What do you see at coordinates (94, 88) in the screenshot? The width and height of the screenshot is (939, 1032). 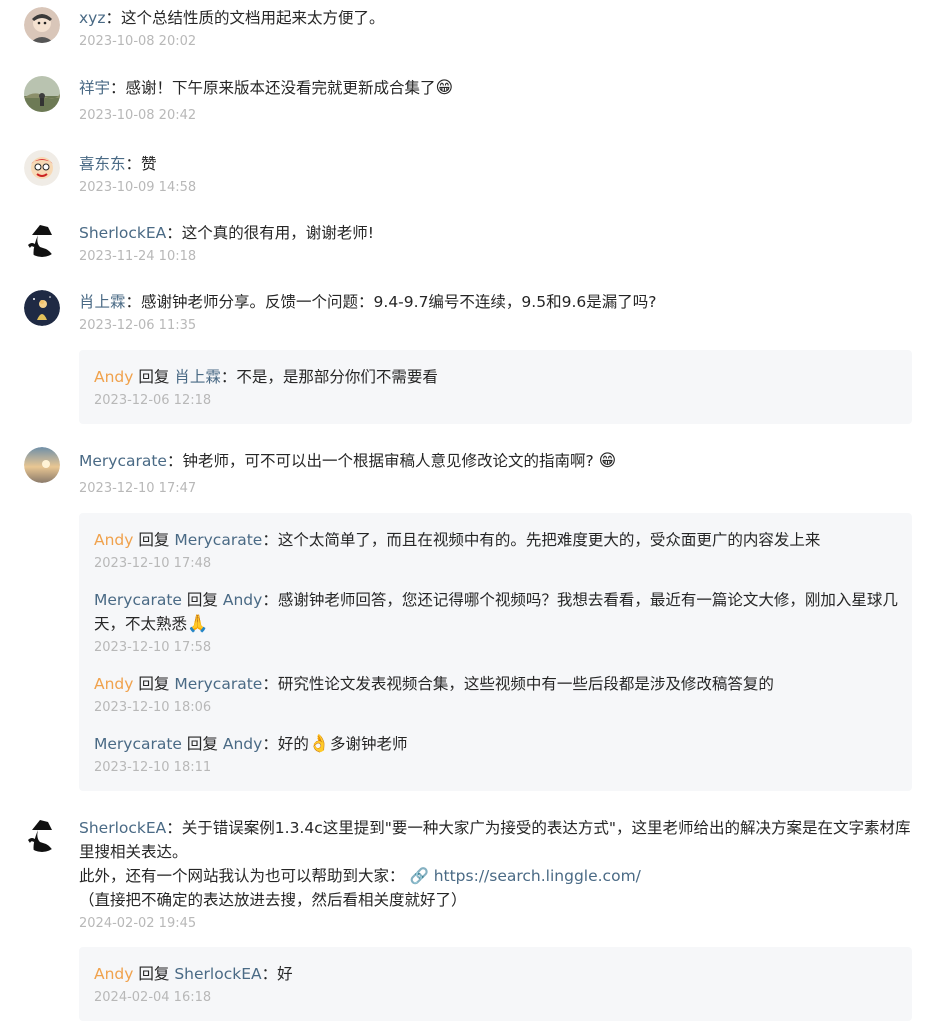 I see `comment-author: 祥宇` at bounding box center [94, 88].